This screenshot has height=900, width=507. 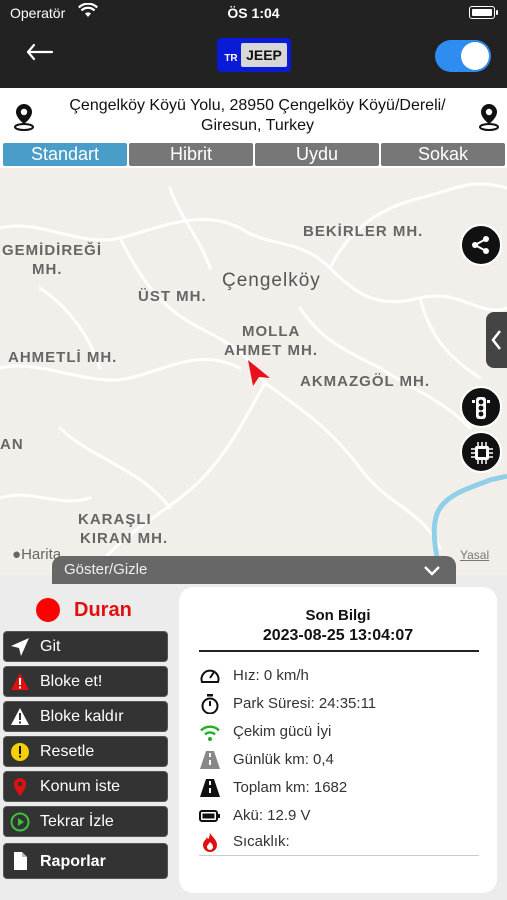 I want to click on map-label: MH., so click(x=47, y=269).